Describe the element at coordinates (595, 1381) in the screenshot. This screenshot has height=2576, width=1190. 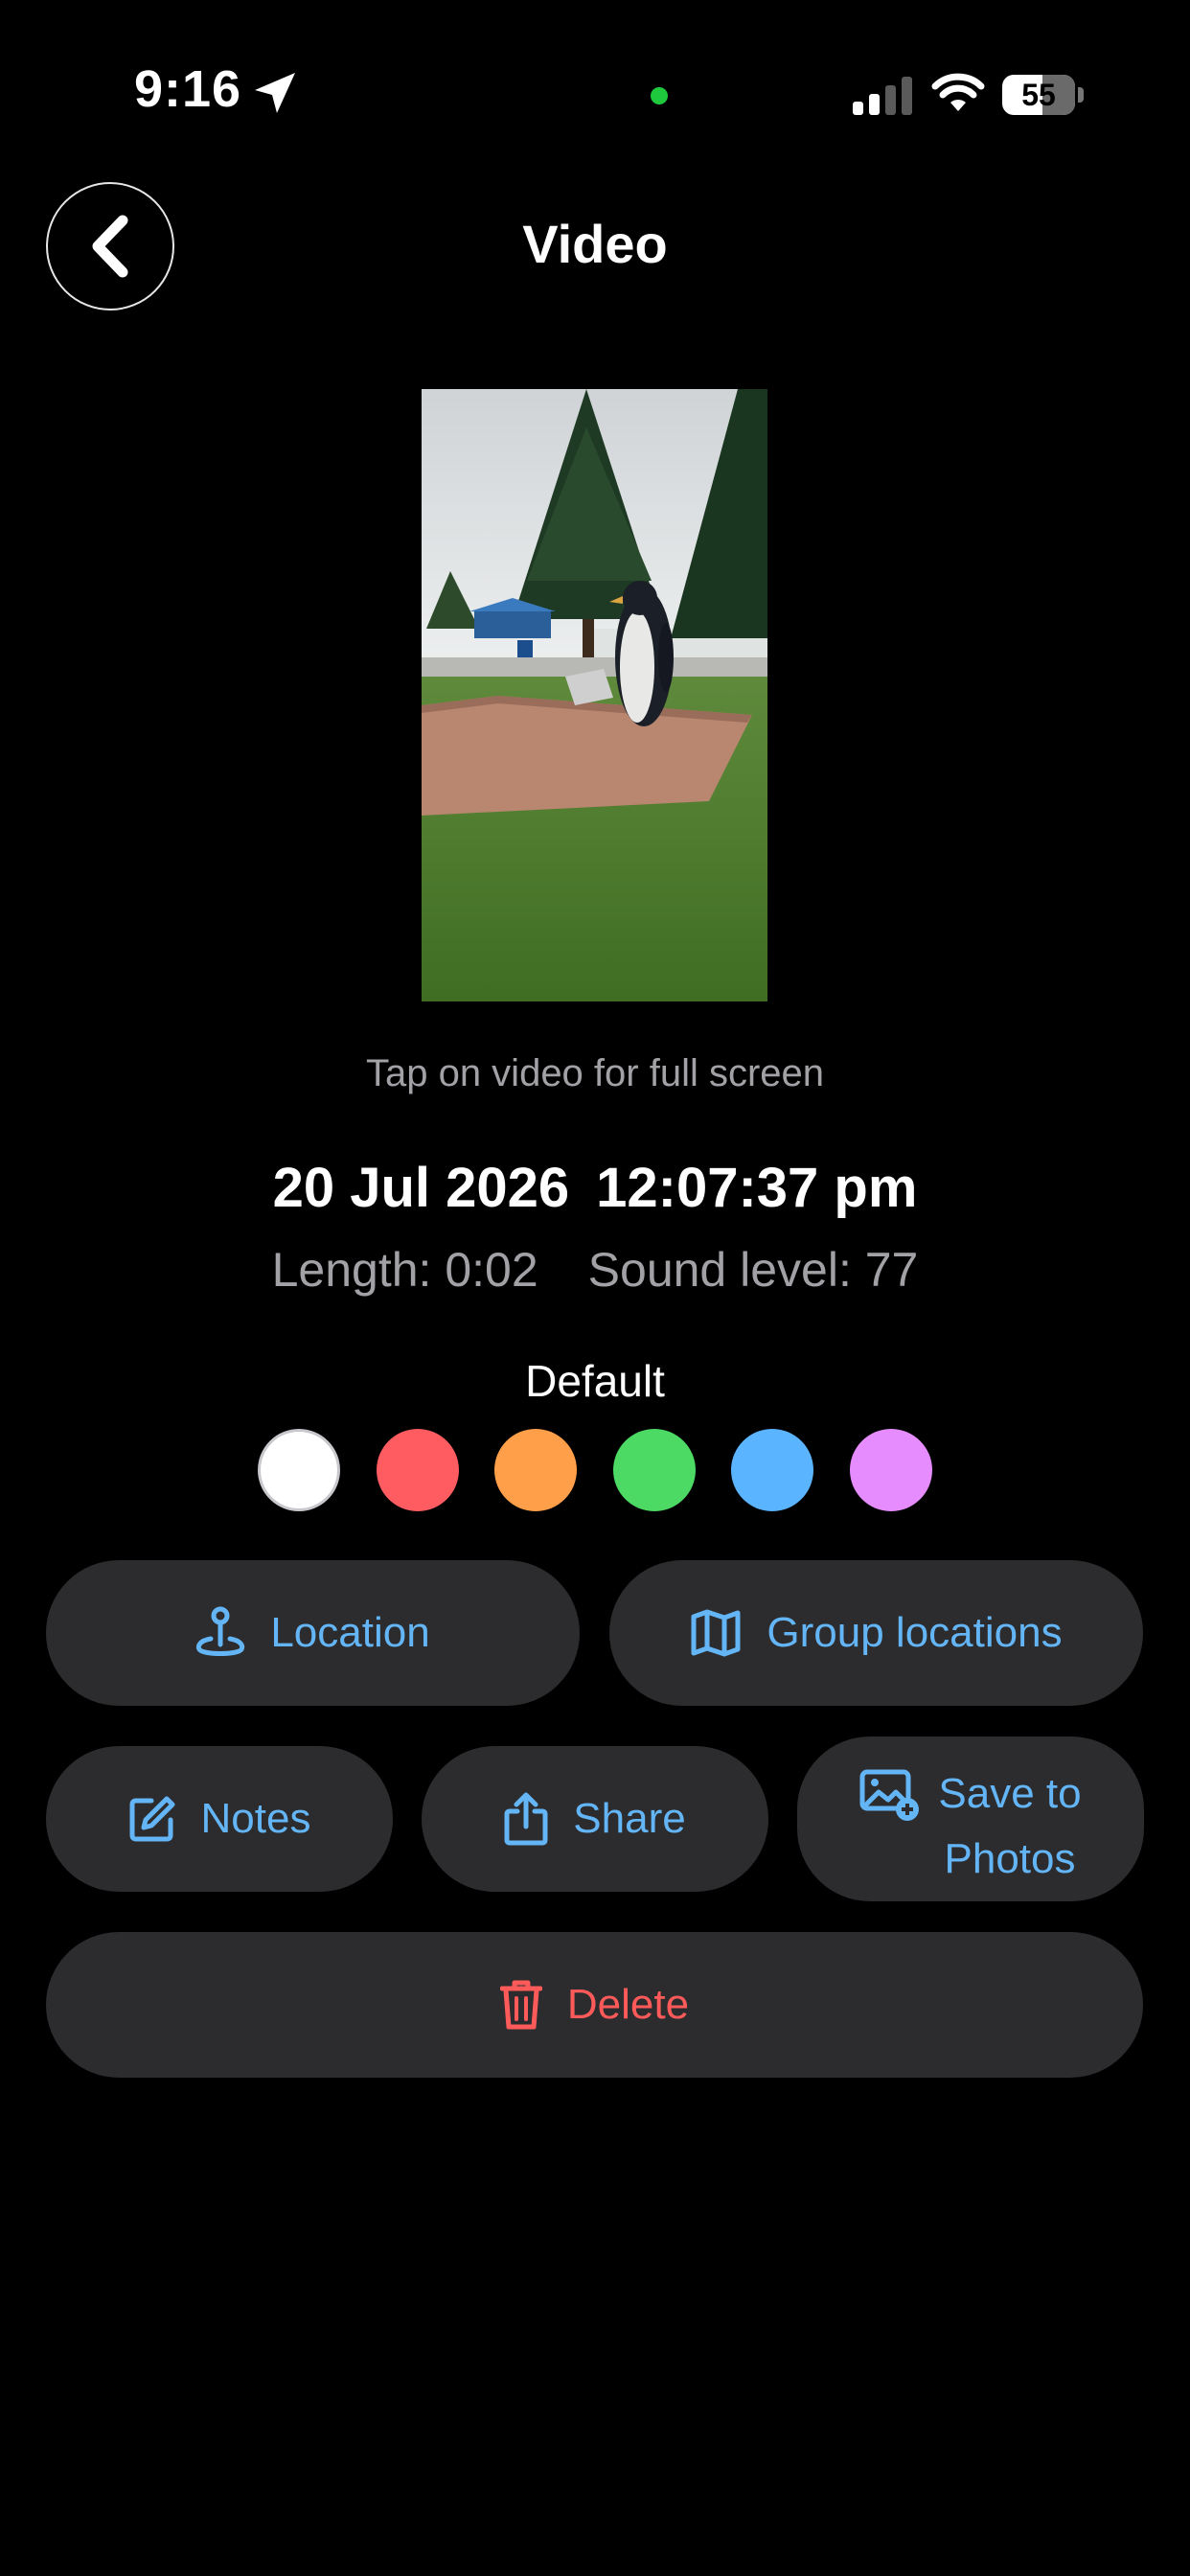
I see `color-label: Default` at that location.